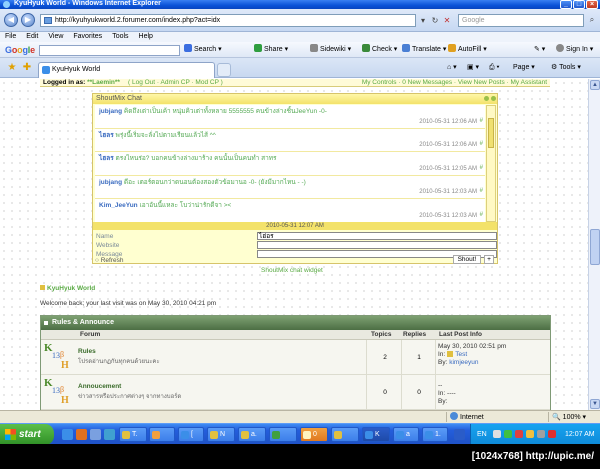 The width and height of the screenshot is (600, 469). What do you see at coordinates (175, 82) in the screenshot?
I see `account-links: ( Log Out · Admin CP · Mod CP )` at bounding box center [175, 82].